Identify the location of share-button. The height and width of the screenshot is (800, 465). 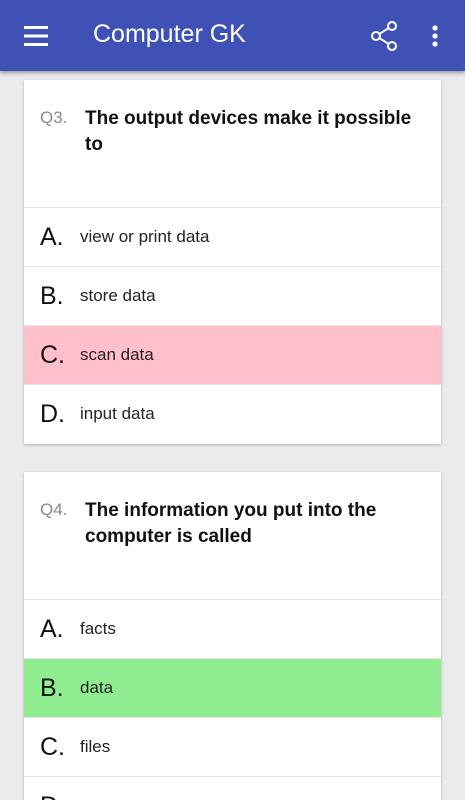
(384, 36).